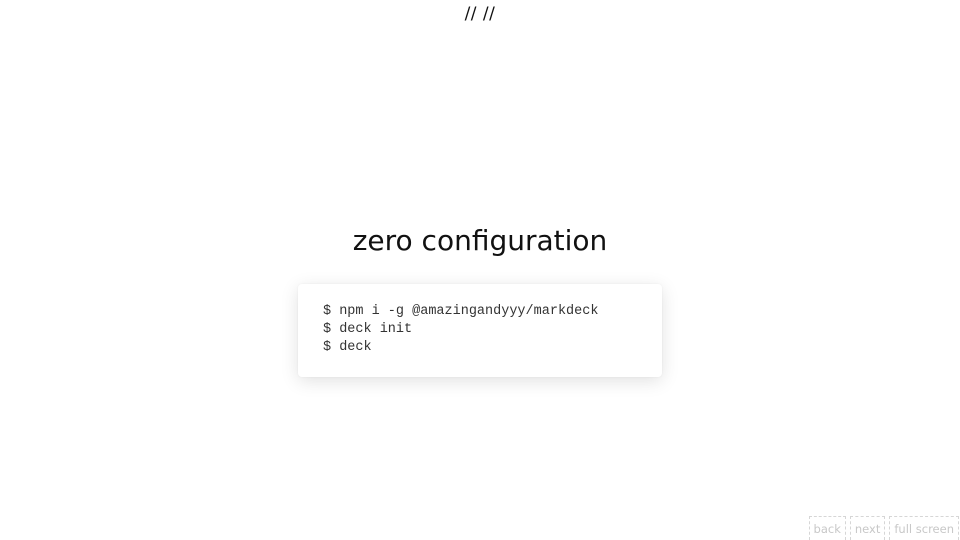 The height and width of the screenshot is (540, 960). What do you see at coordinates (924, 528) in the screenshot?
I see `full-screen-button: full screen` at bounding box center [924, 528].